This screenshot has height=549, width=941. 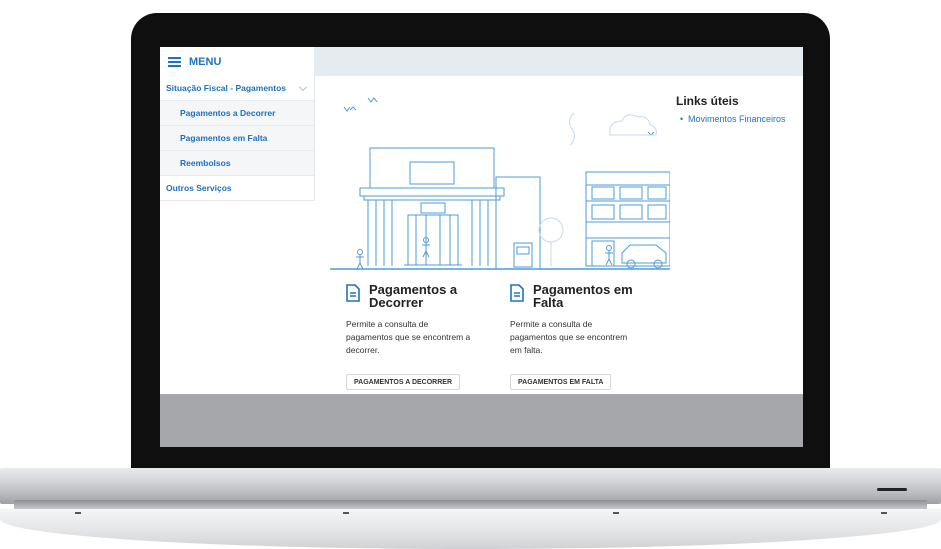 What do you see at coordinates (237, 188) in the screenshot?
I see `sidebar-item-outros-servicos: Outros Serviços` at bounding box center [237, 188].